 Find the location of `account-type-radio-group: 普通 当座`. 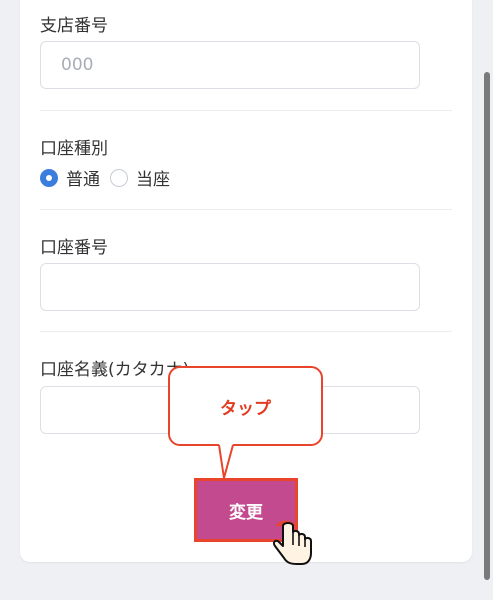

account-type-radio-group: 普通 当座 is located at coordinates (110, 177).